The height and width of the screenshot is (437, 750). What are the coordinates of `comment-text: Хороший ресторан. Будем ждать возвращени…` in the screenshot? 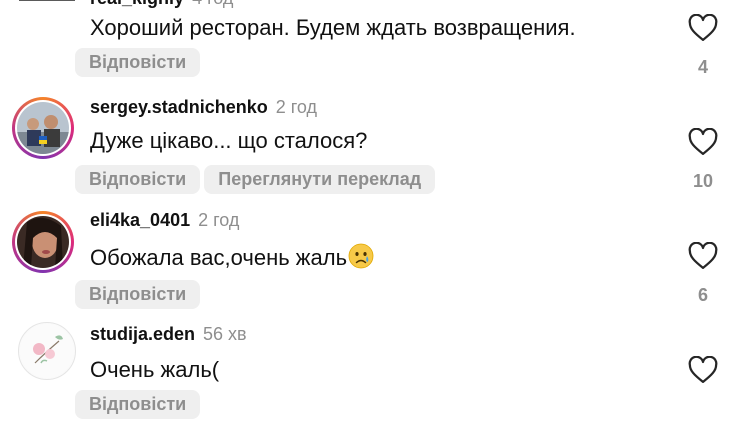 It's located at (333, 27).